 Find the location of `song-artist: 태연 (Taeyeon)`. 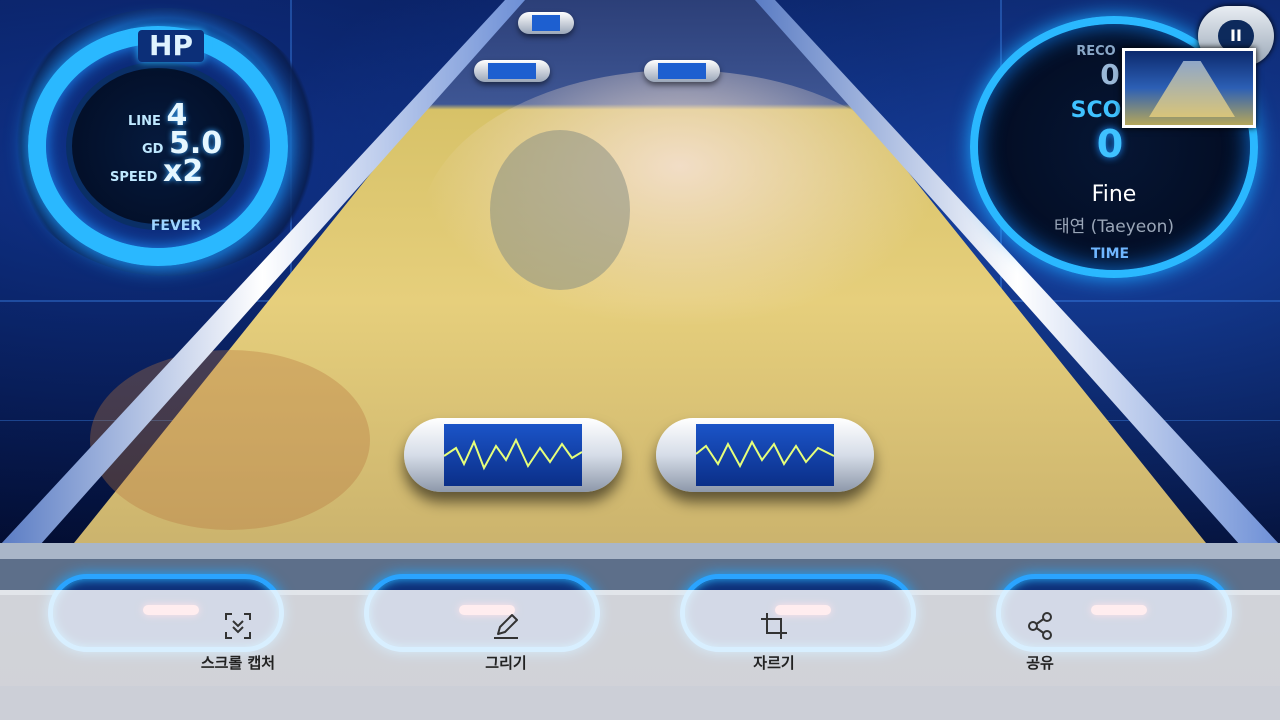

song-artist: 태연 (Taeyeon) is located at coordinates (1114, 227).